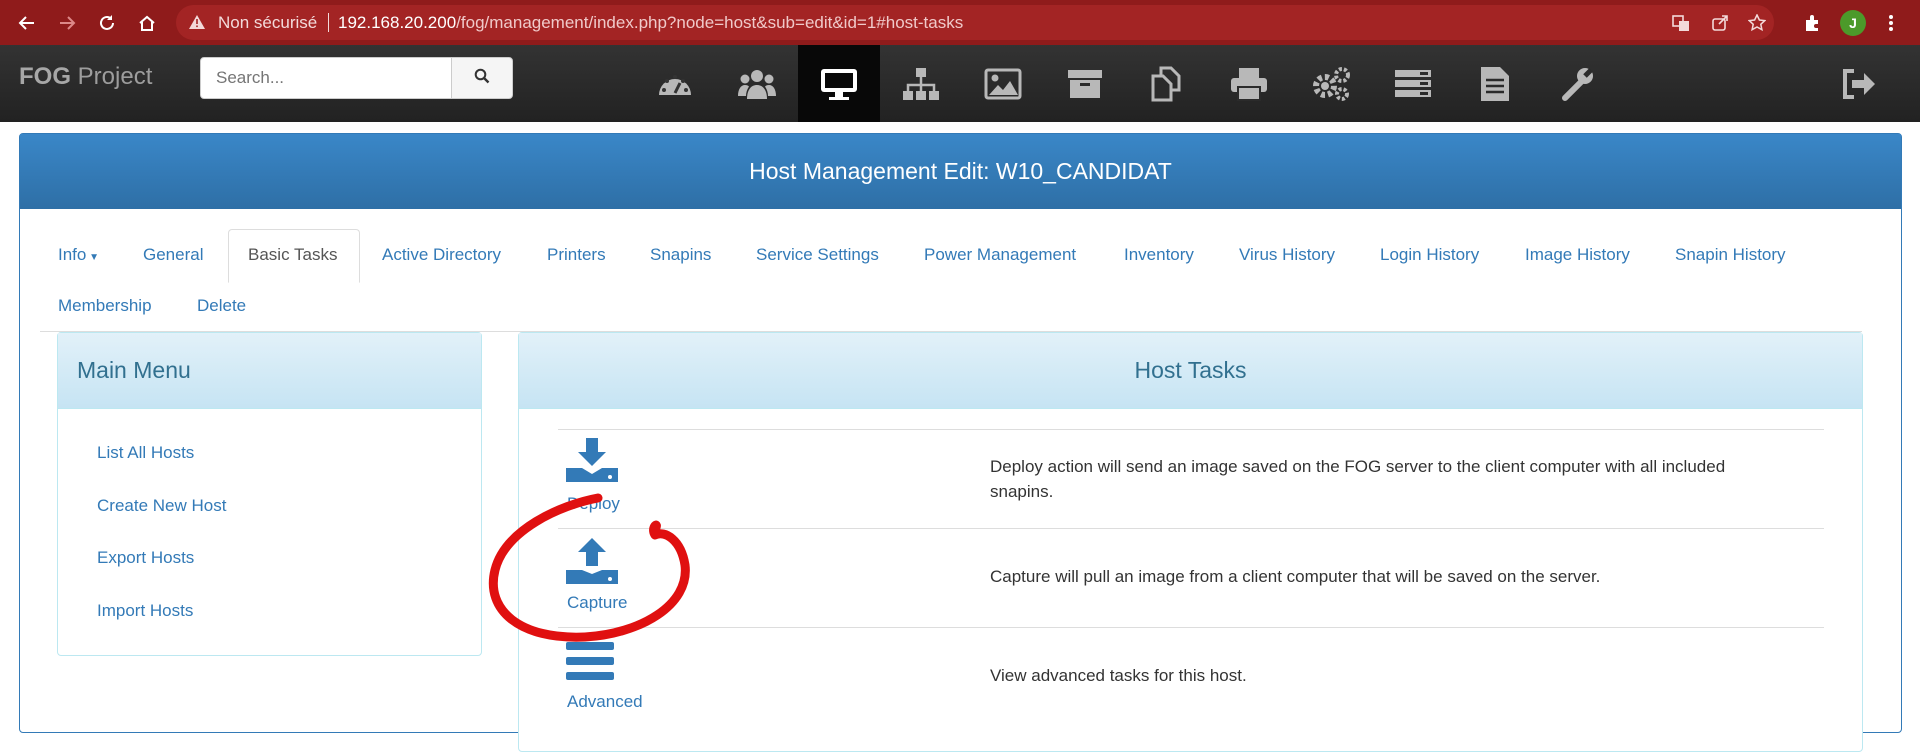 This screenshot has width=1920, height=752. I want to click on menu-item-import-hosts: Import Hosts, so click(145, 611).